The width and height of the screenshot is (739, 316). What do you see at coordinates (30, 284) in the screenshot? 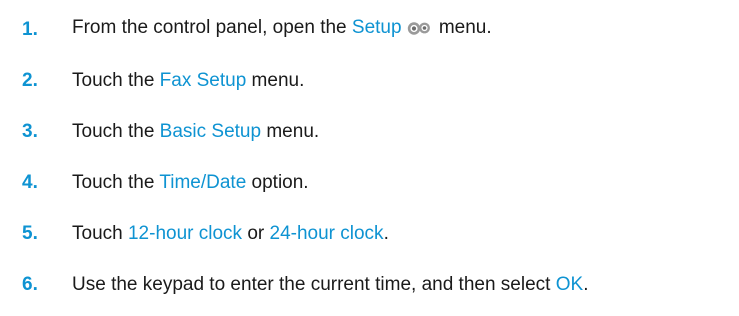
I see `step-number: 6.` at bounding box center [30, 284].